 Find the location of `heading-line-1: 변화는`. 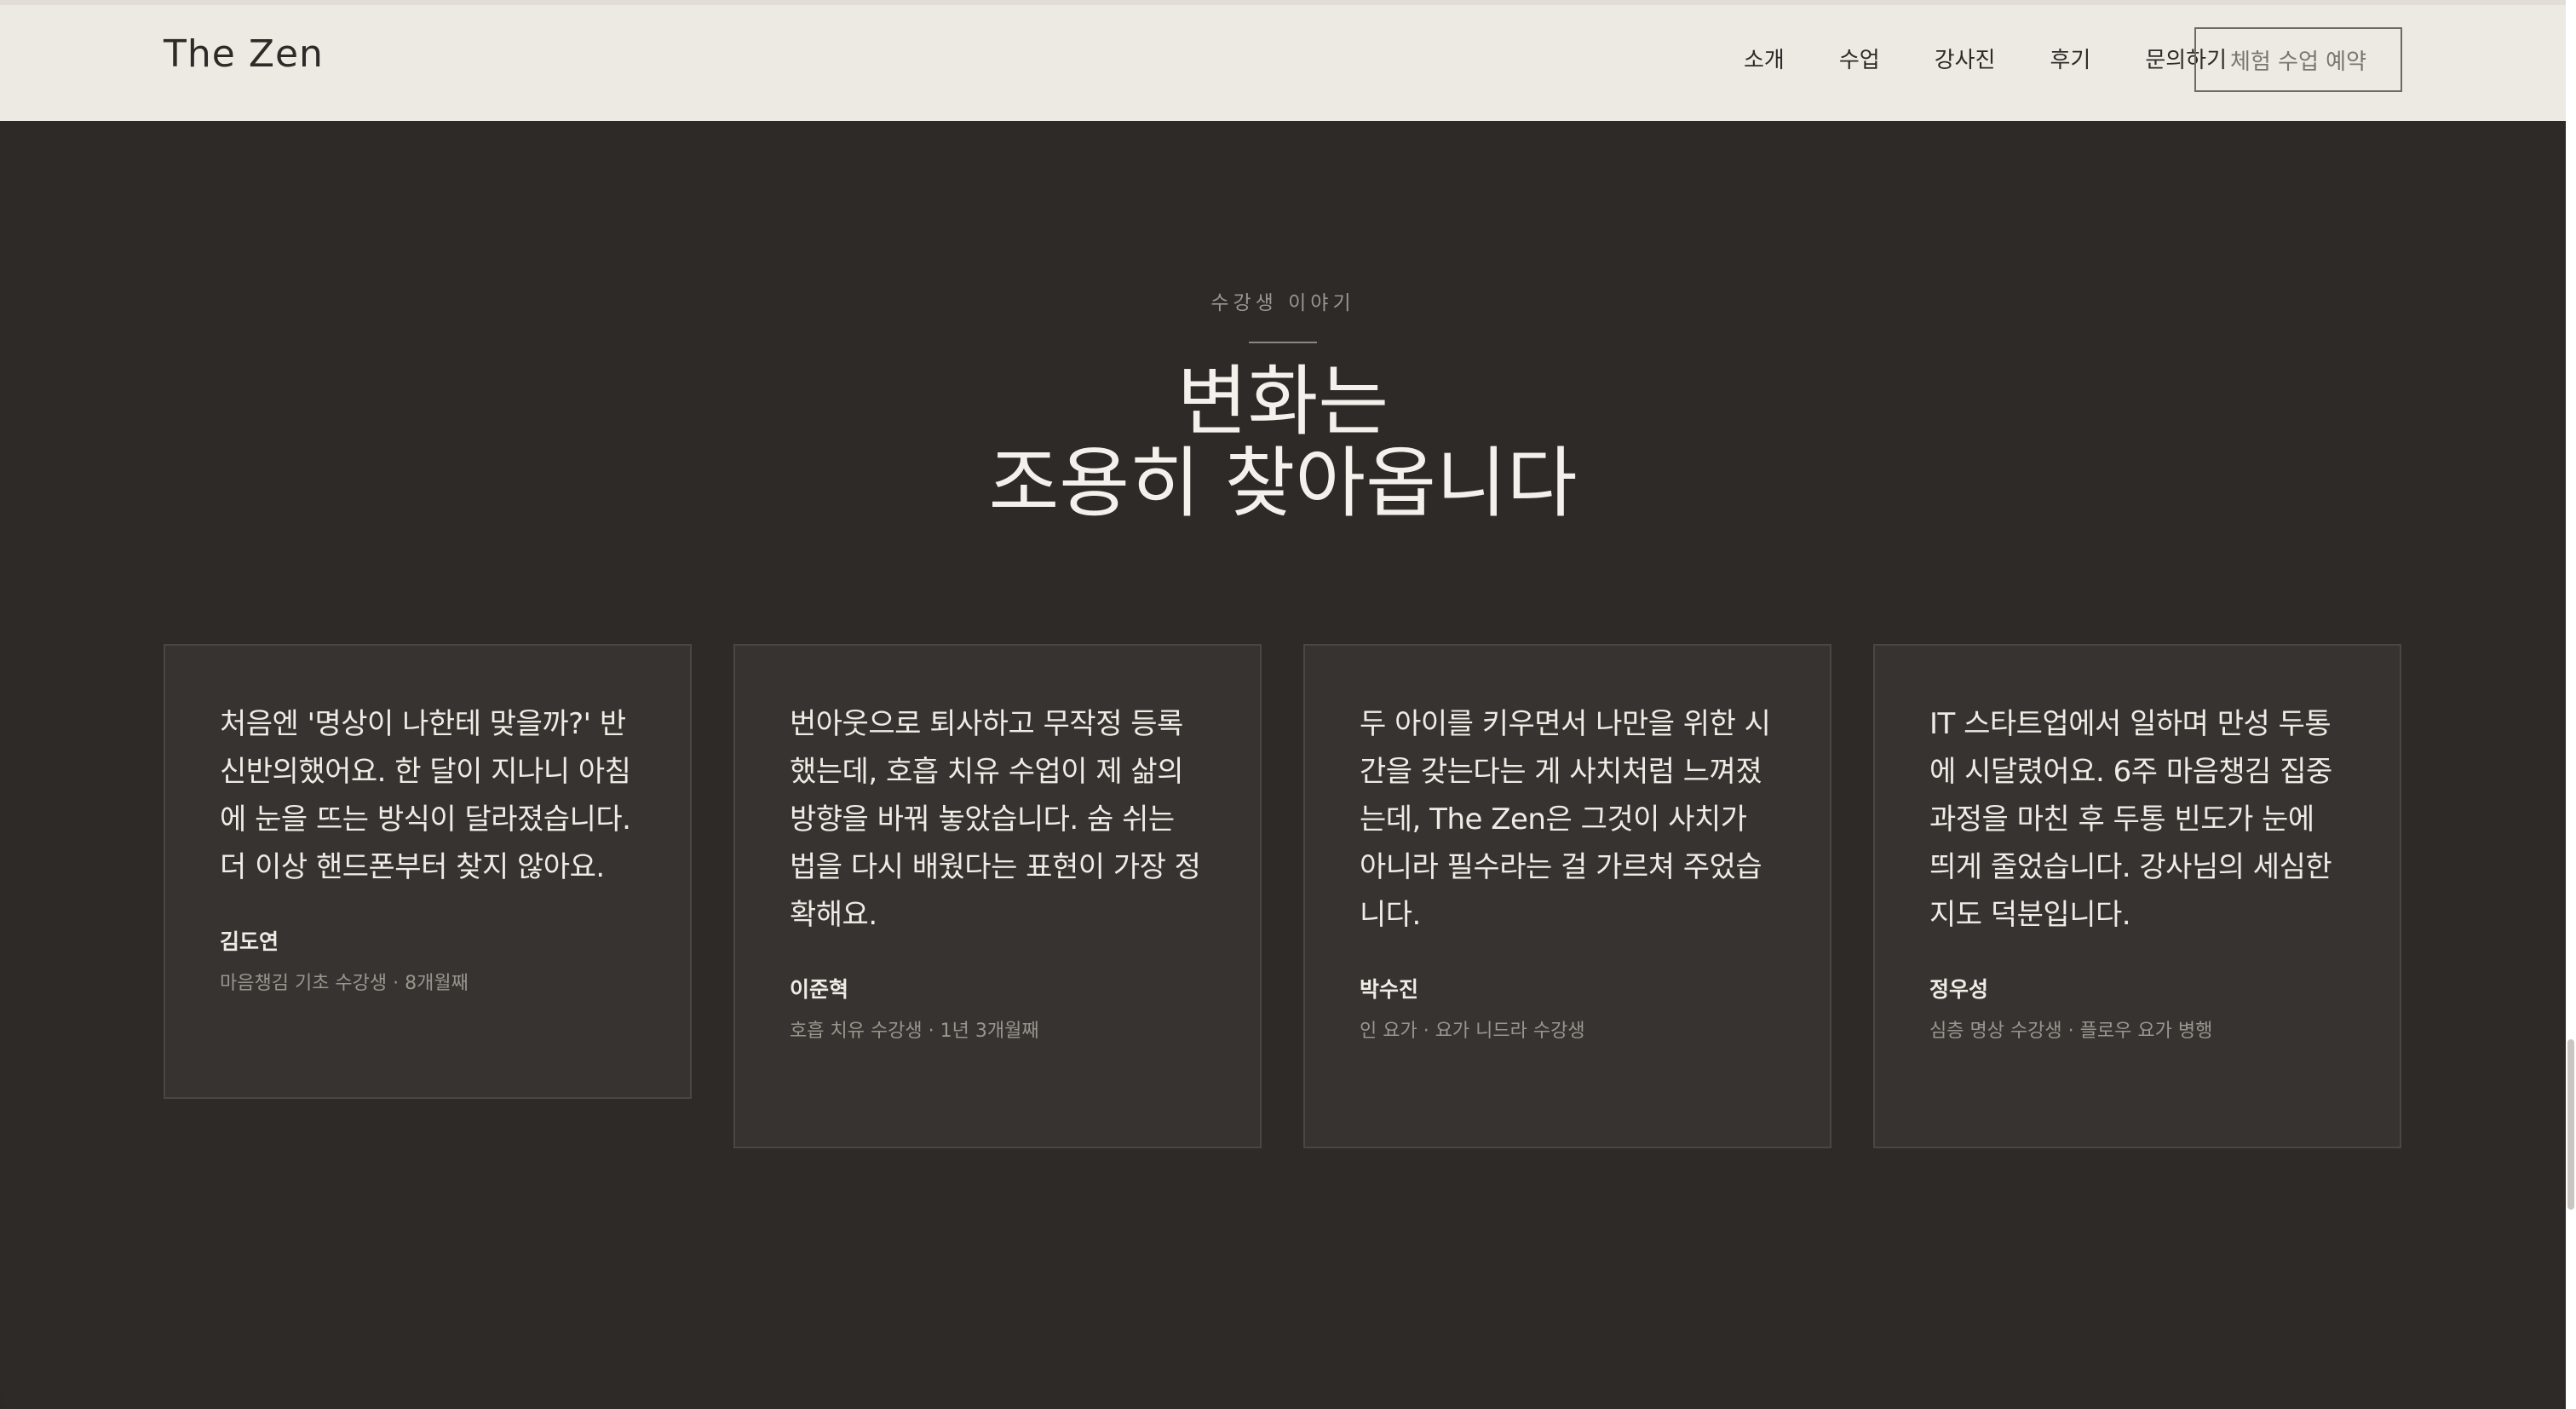

heading-line-1: 변화는 is located at coordinates (1283, 401).